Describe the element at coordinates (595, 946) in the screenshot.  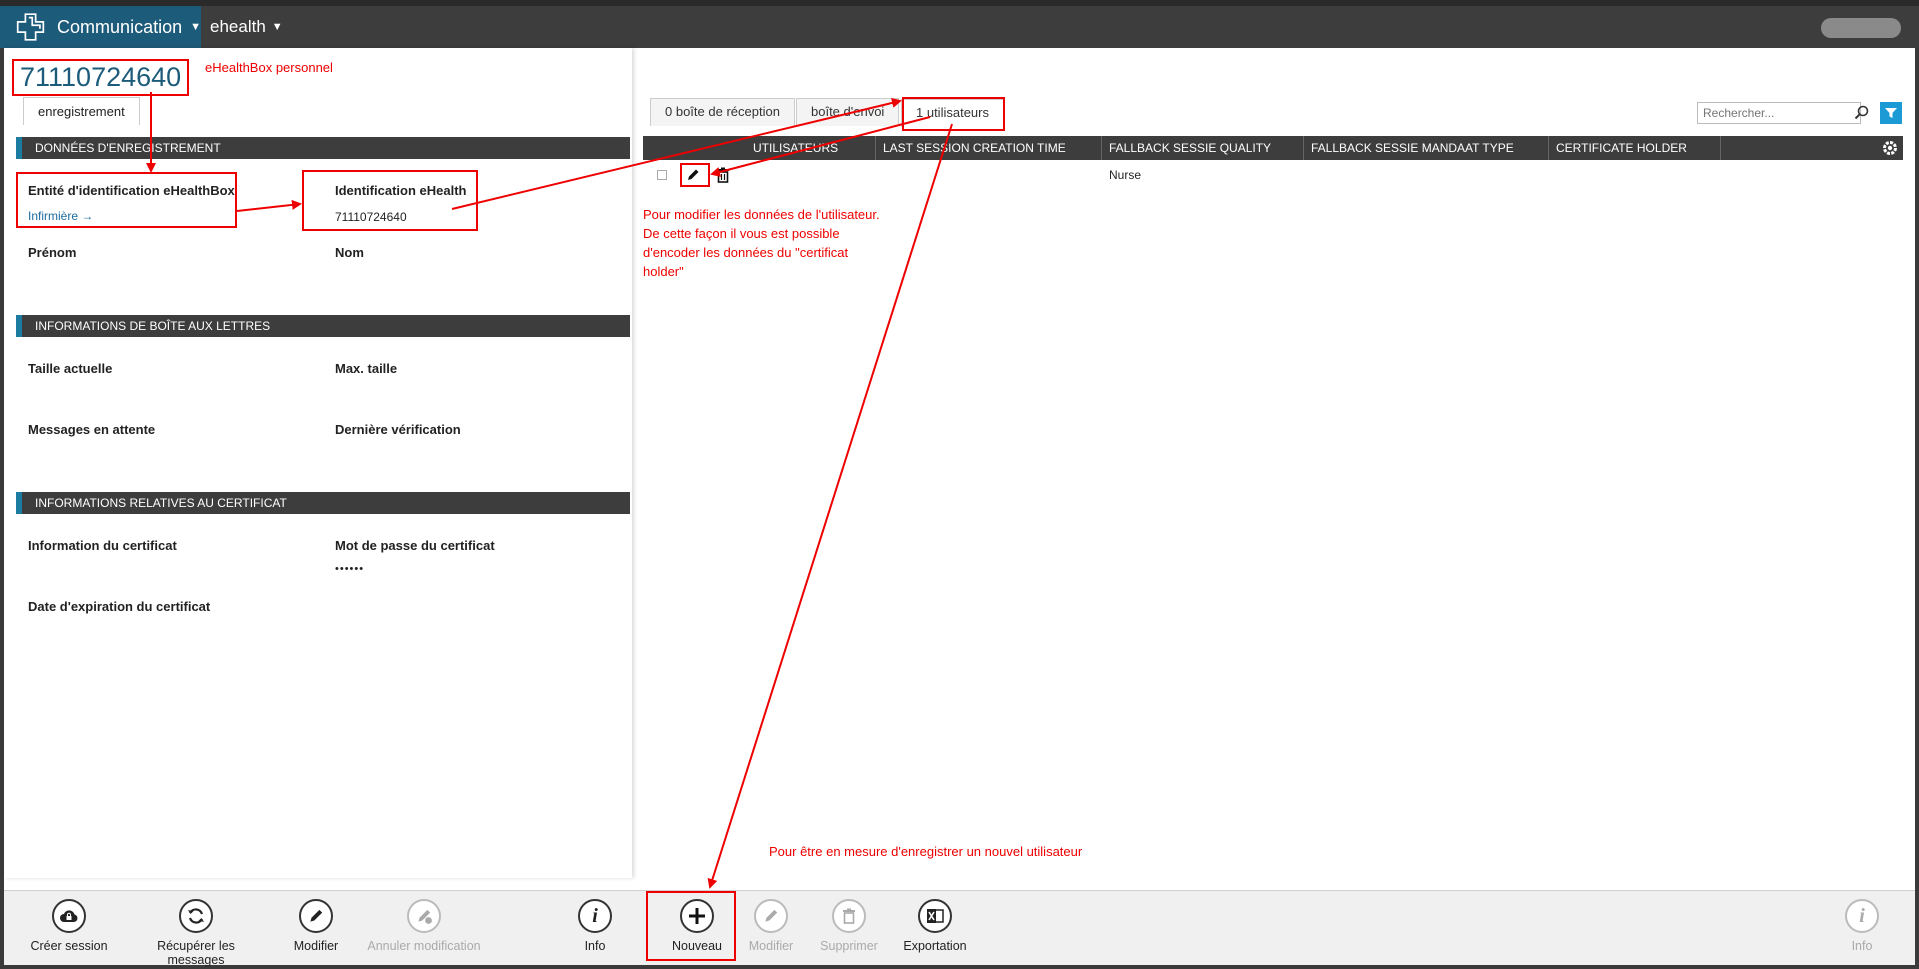
I see `info-label: Info` at that location.